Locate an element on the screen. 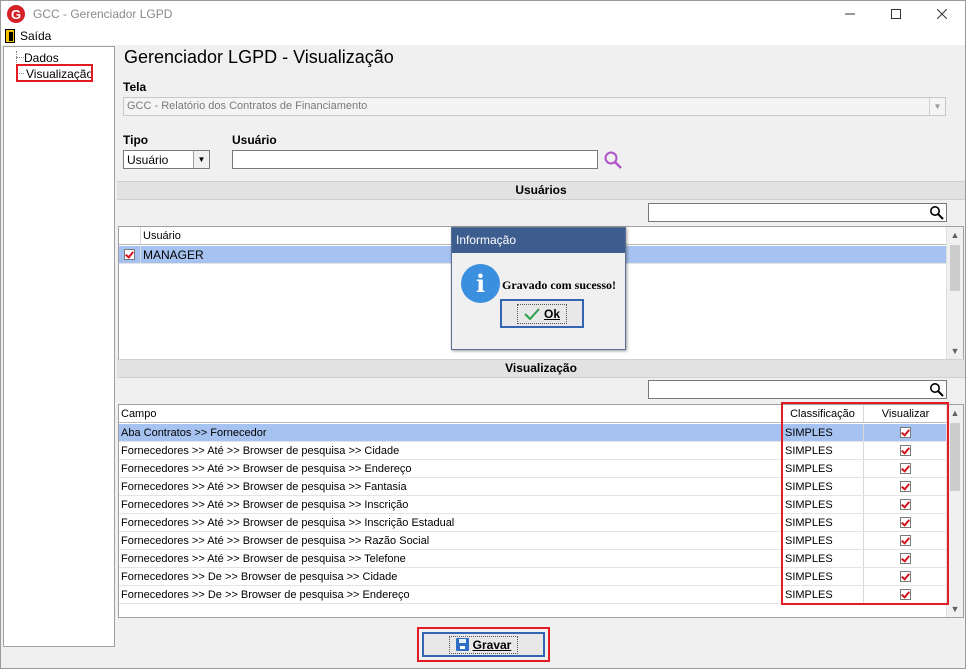 The height and width of the screenshot is (669, 966). campo-cell: Aba Contratos >> Fornecedor is located at coordinates (450, 432).